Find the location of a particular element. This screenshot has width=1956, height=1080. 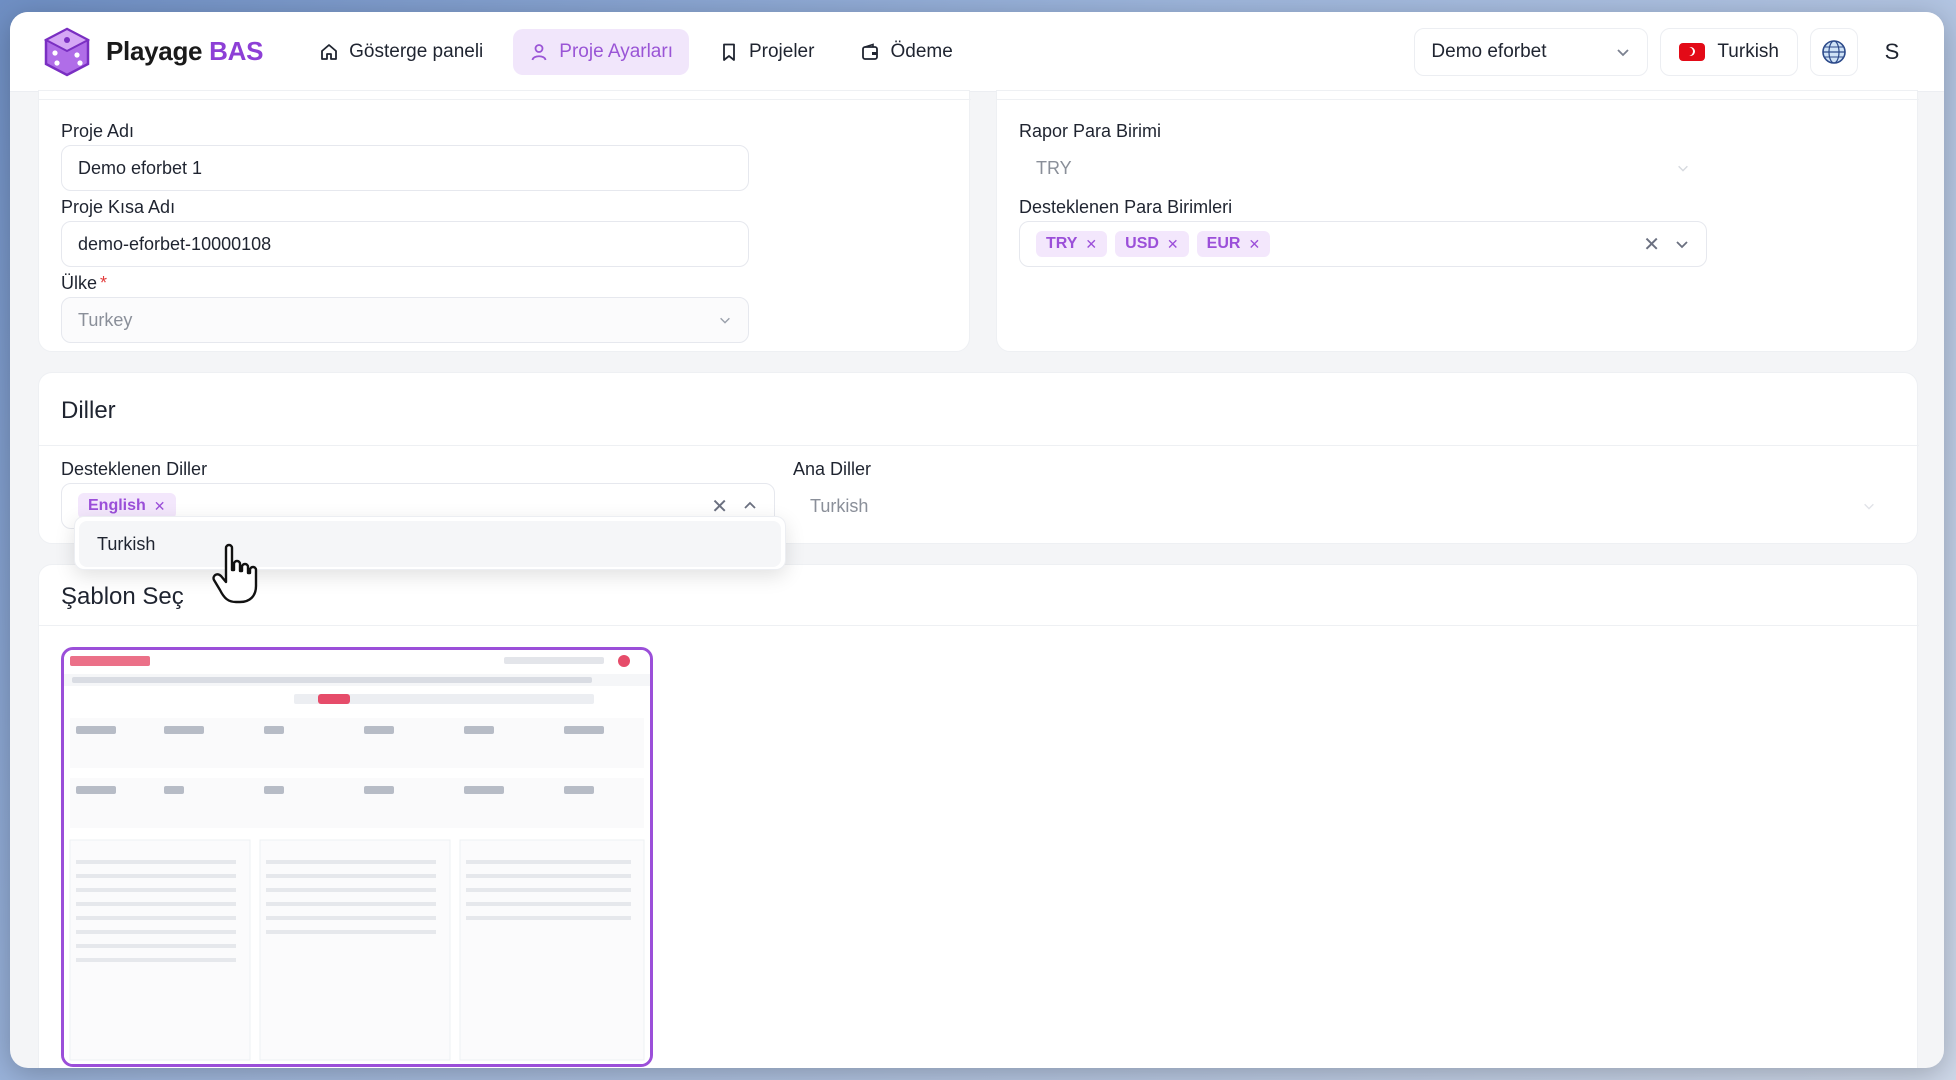

report-currency-select: TRY is located at coordinates (1363, 168).